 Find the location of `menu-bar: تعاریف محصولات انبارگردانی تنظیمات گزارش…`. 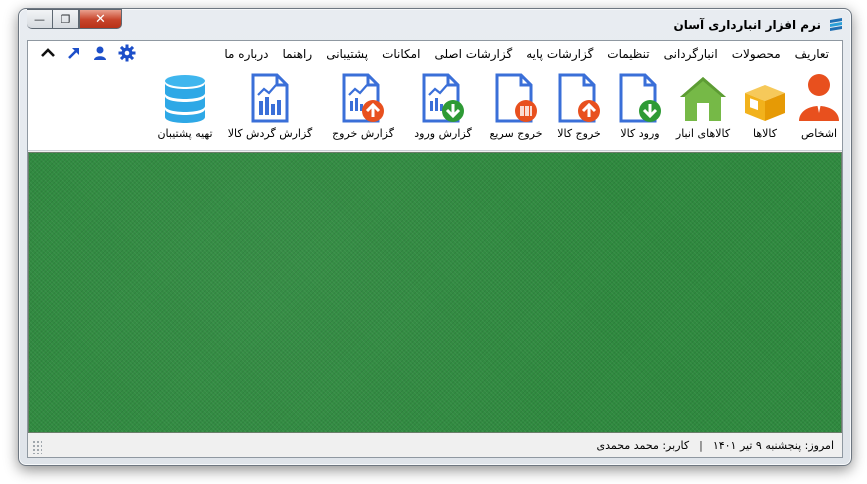

menu-bar: تعاریف محصولات انبارگردانی تنظیمات گزارش… is located at coordinates (435, 54).